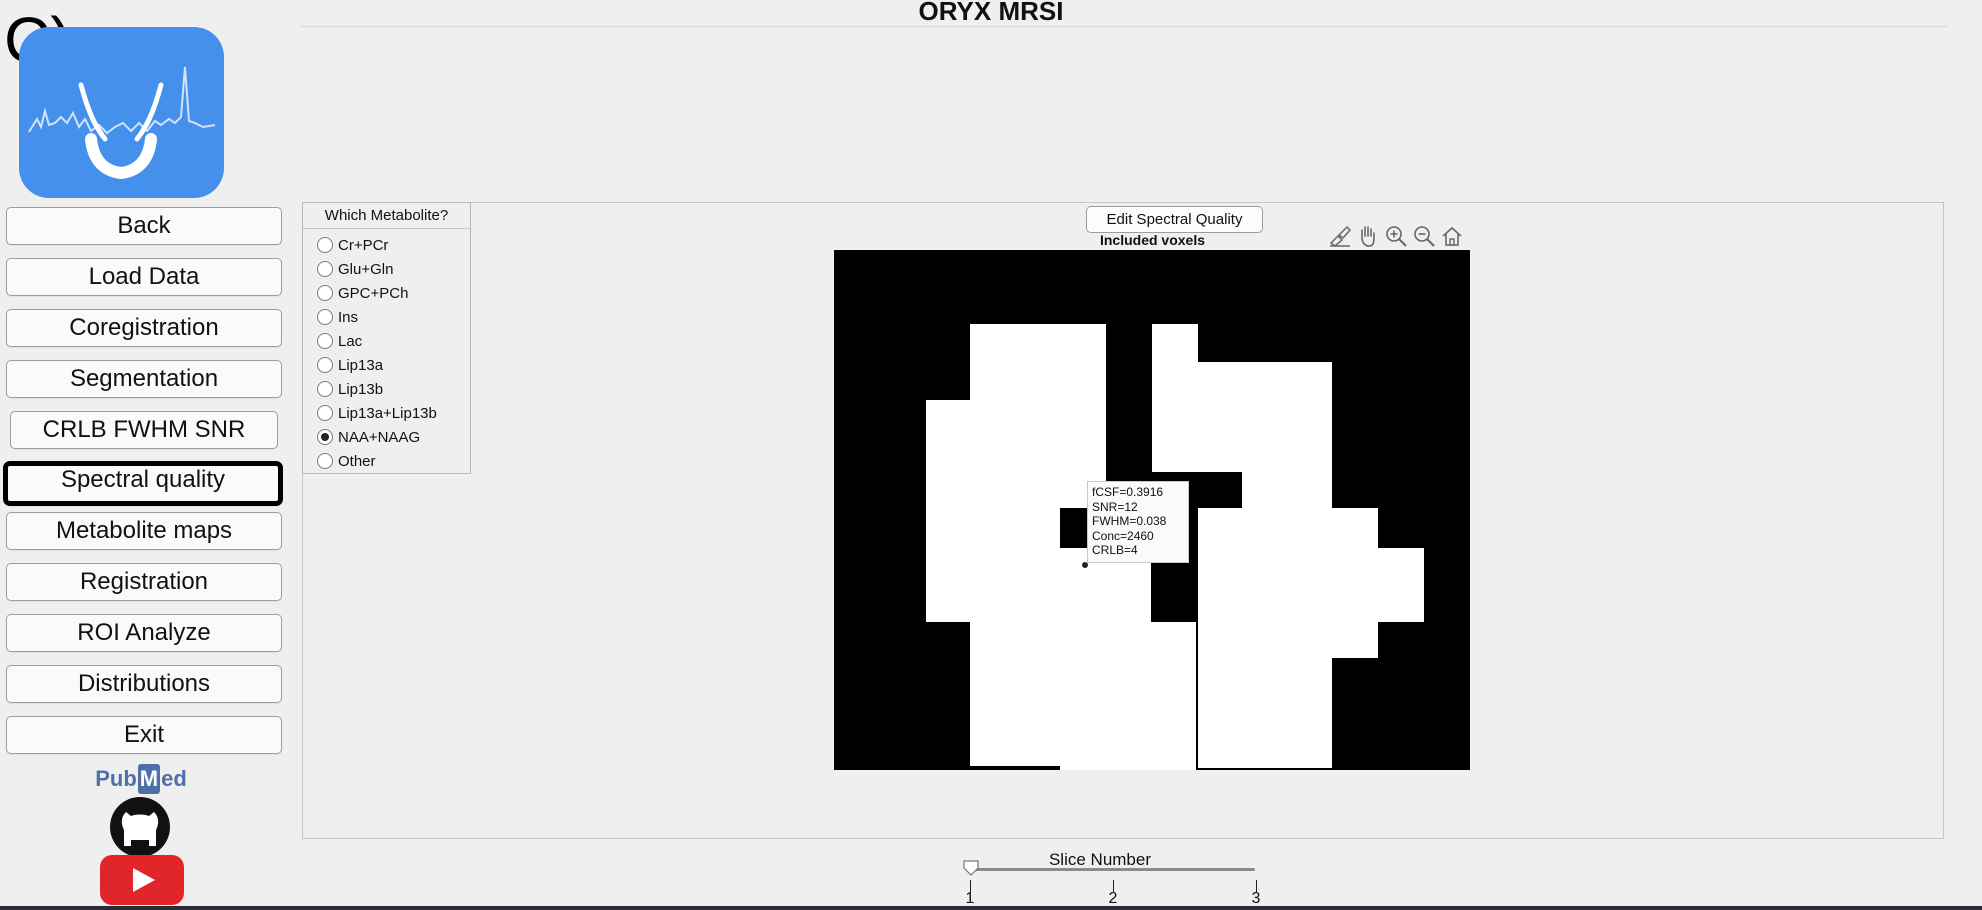  What do you see at coordinates (142, 880) in the screenshot?
I see `youtube-icon` at bounding box center [142, 880].